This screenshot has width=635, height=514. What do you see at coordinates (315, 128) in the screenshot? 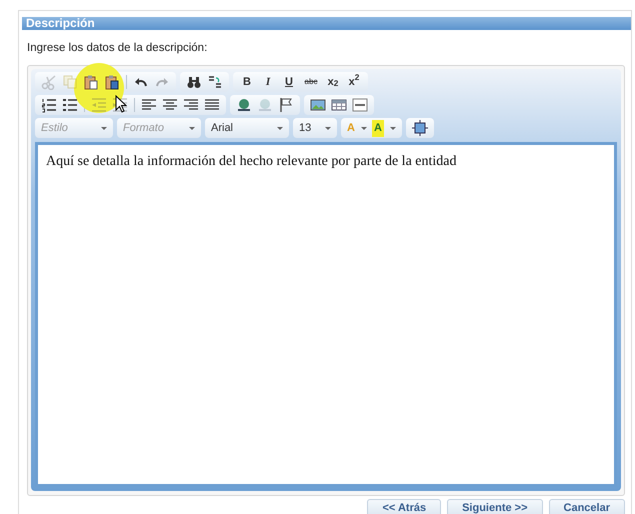
I see `dropdown: 13` at bounding box center [315, 128].